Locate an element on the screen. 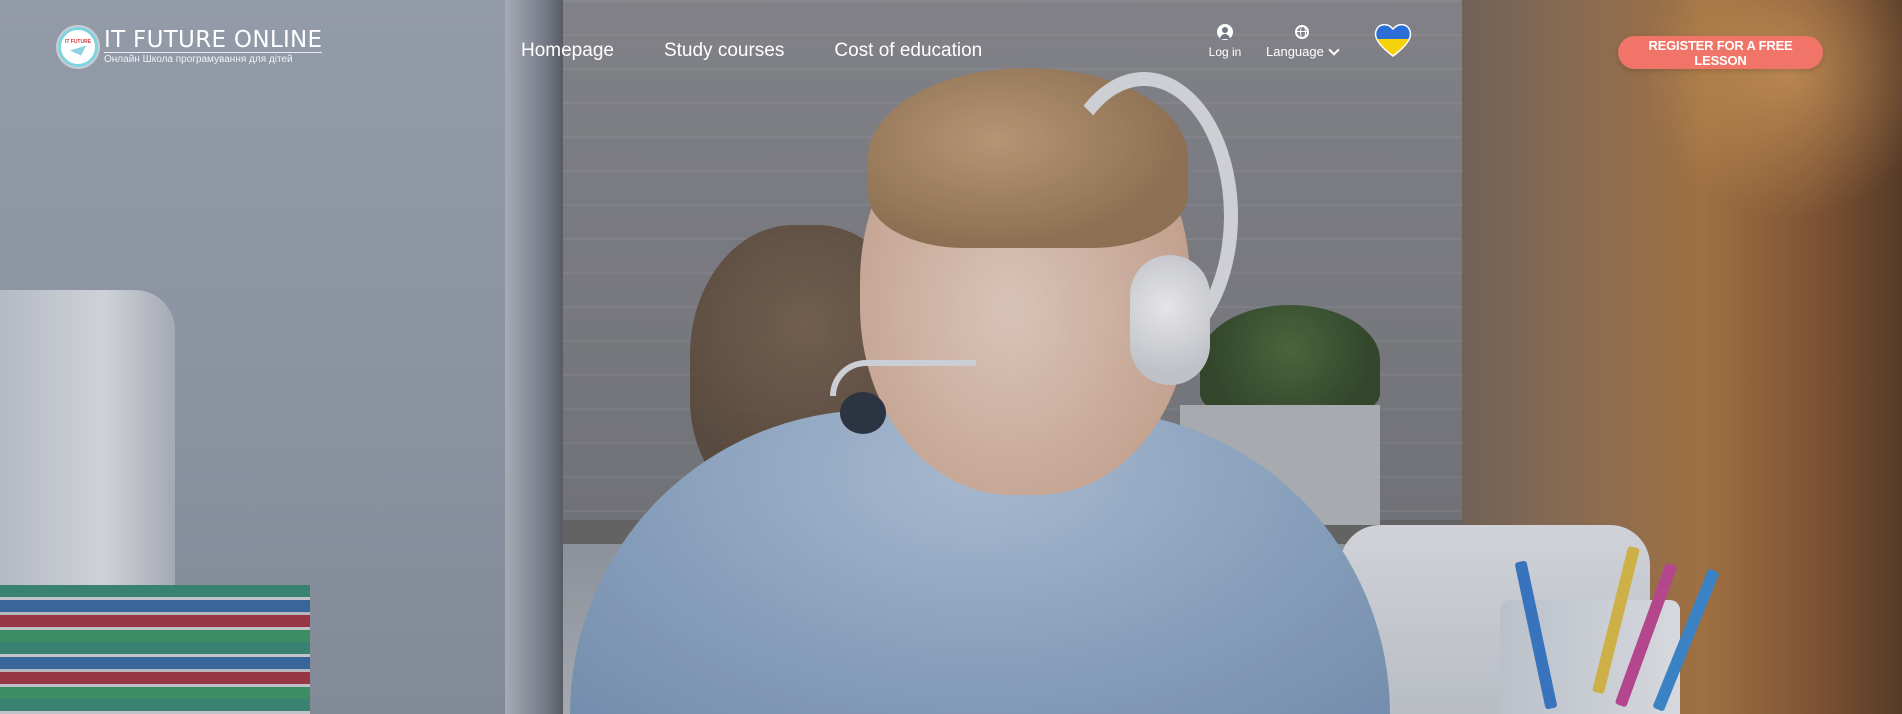  language-label: Language is located at coordinates (1295, 51).